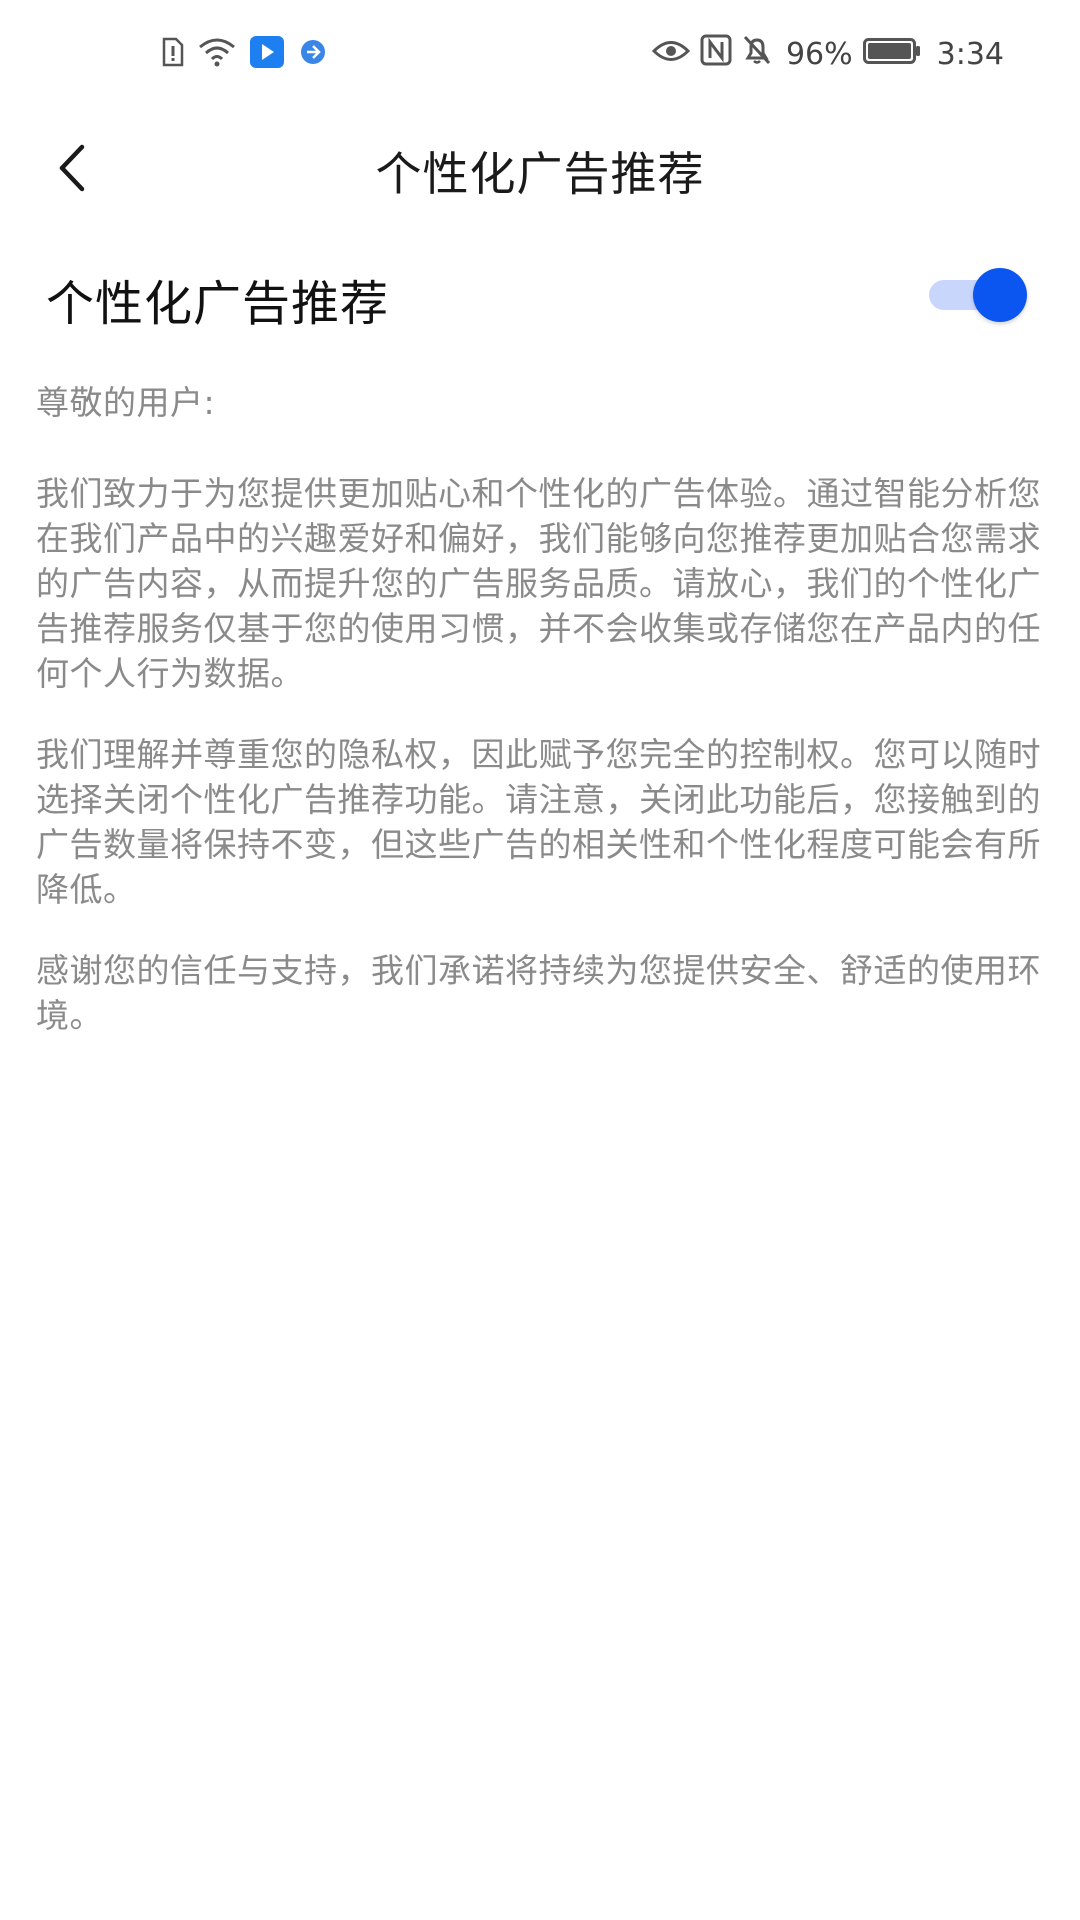 This screenshot has width=1080, height=1920. What do you see at coordinates (126, 402) in the screenshot?
I see `greeting-text: 尊敬的用户:` at bounding box center [126, 402].